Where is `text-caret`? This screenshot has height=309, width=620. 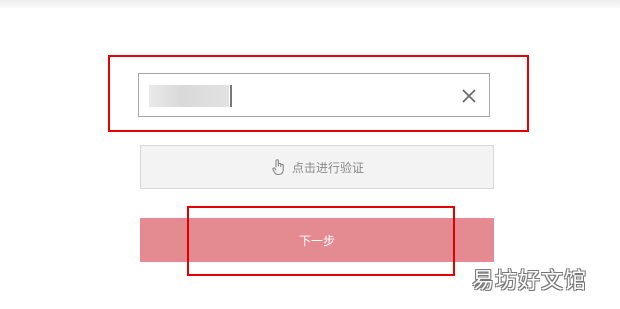
text-caret is located at coordinates (231, 96).